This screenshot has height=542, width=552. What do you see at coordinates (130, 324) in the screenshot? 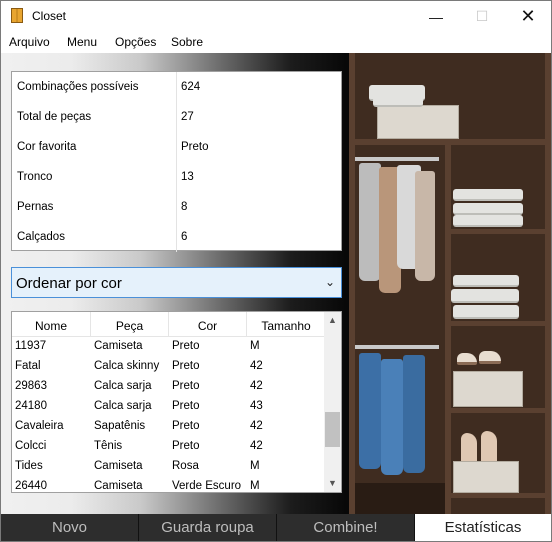
I see `column-header-peca: Peça` at bounding box center [130, 324].